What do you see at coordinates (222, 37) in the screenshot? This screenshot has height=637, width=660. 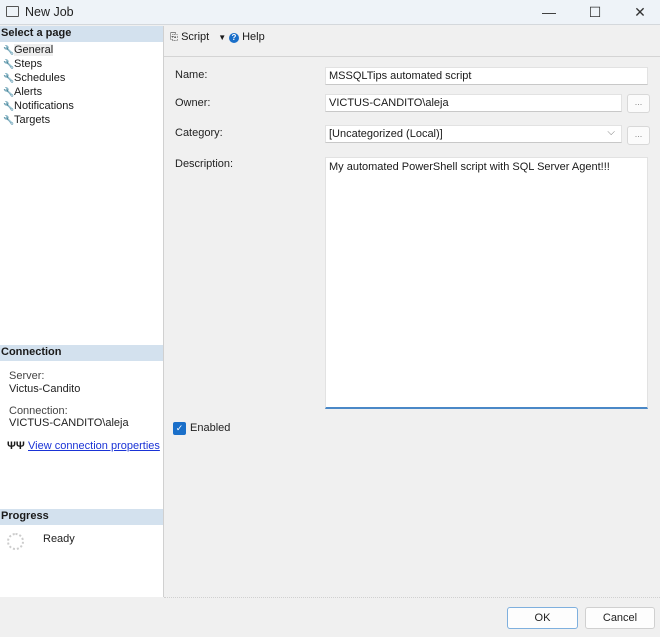 I see `chevron-down-icon: ▼` at bounding box center [222, 37].